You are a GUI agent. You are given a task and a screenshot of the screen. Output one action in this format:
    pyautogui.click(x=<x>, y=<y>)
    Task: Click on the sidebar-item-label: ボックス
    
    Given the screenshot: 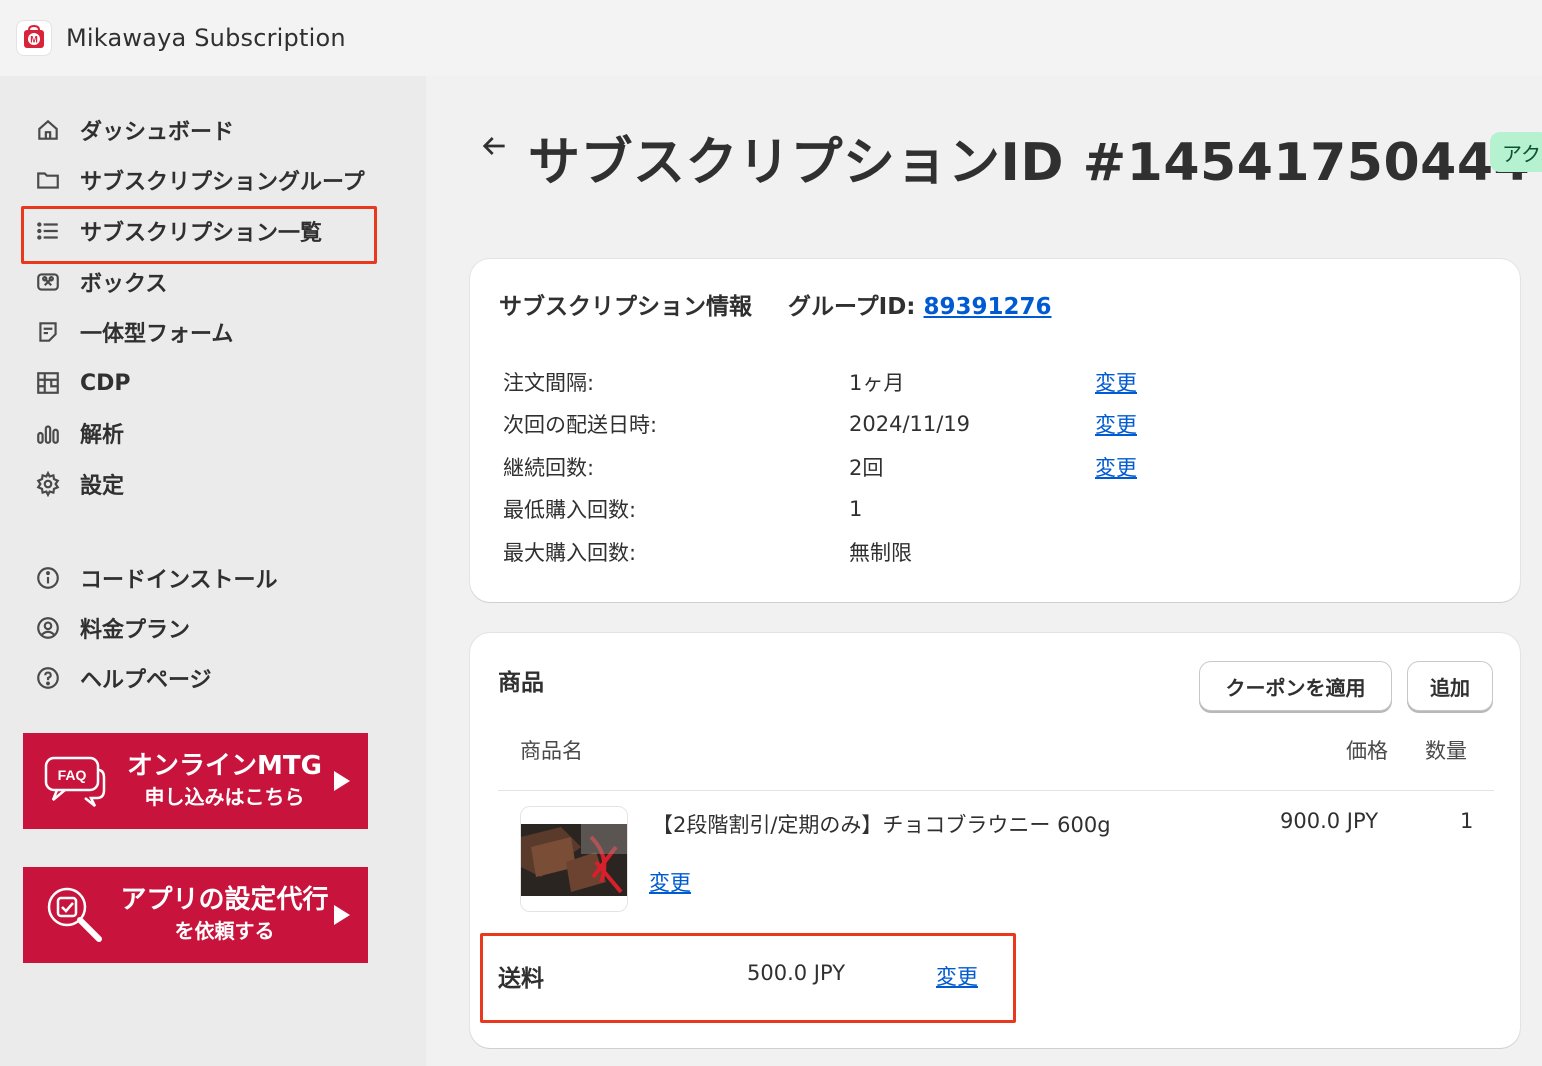 What is the action you would take?
    pyautogui.click(x=124, y=284)
    